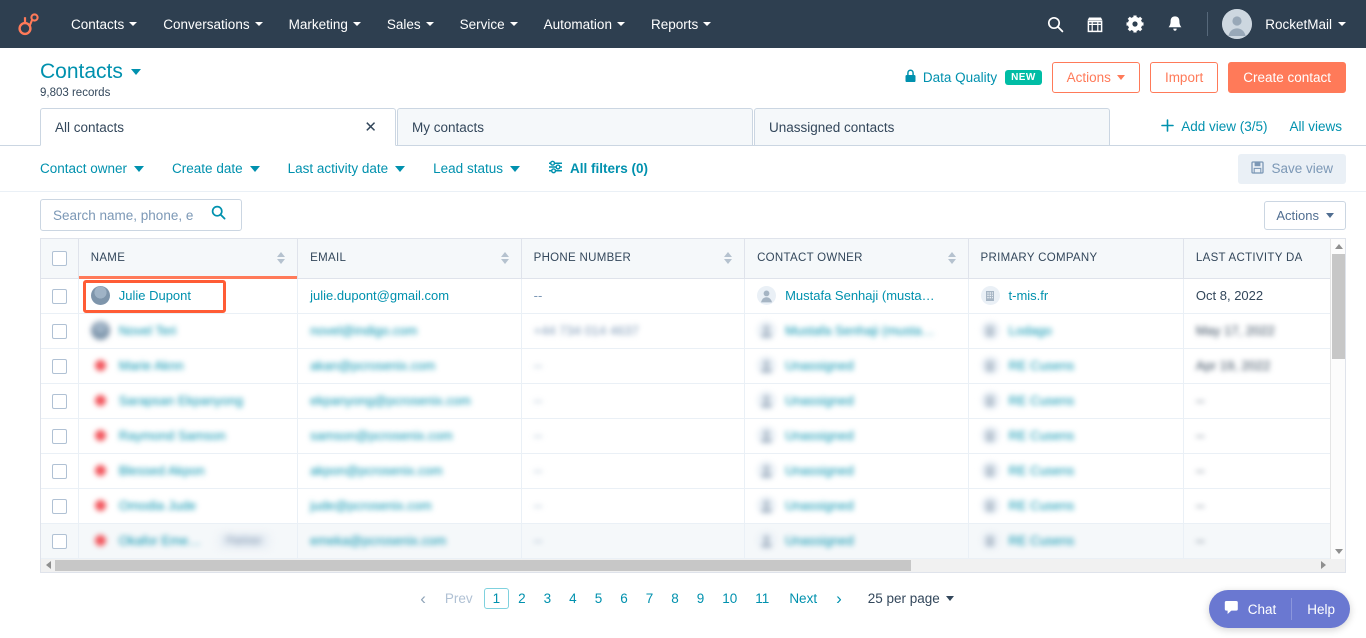 This screenshot has width=1366, height=638. Describe the element at coordinates (423, 599) in the screenshot. I see `prev-chevron-icon: ‹` at that location.